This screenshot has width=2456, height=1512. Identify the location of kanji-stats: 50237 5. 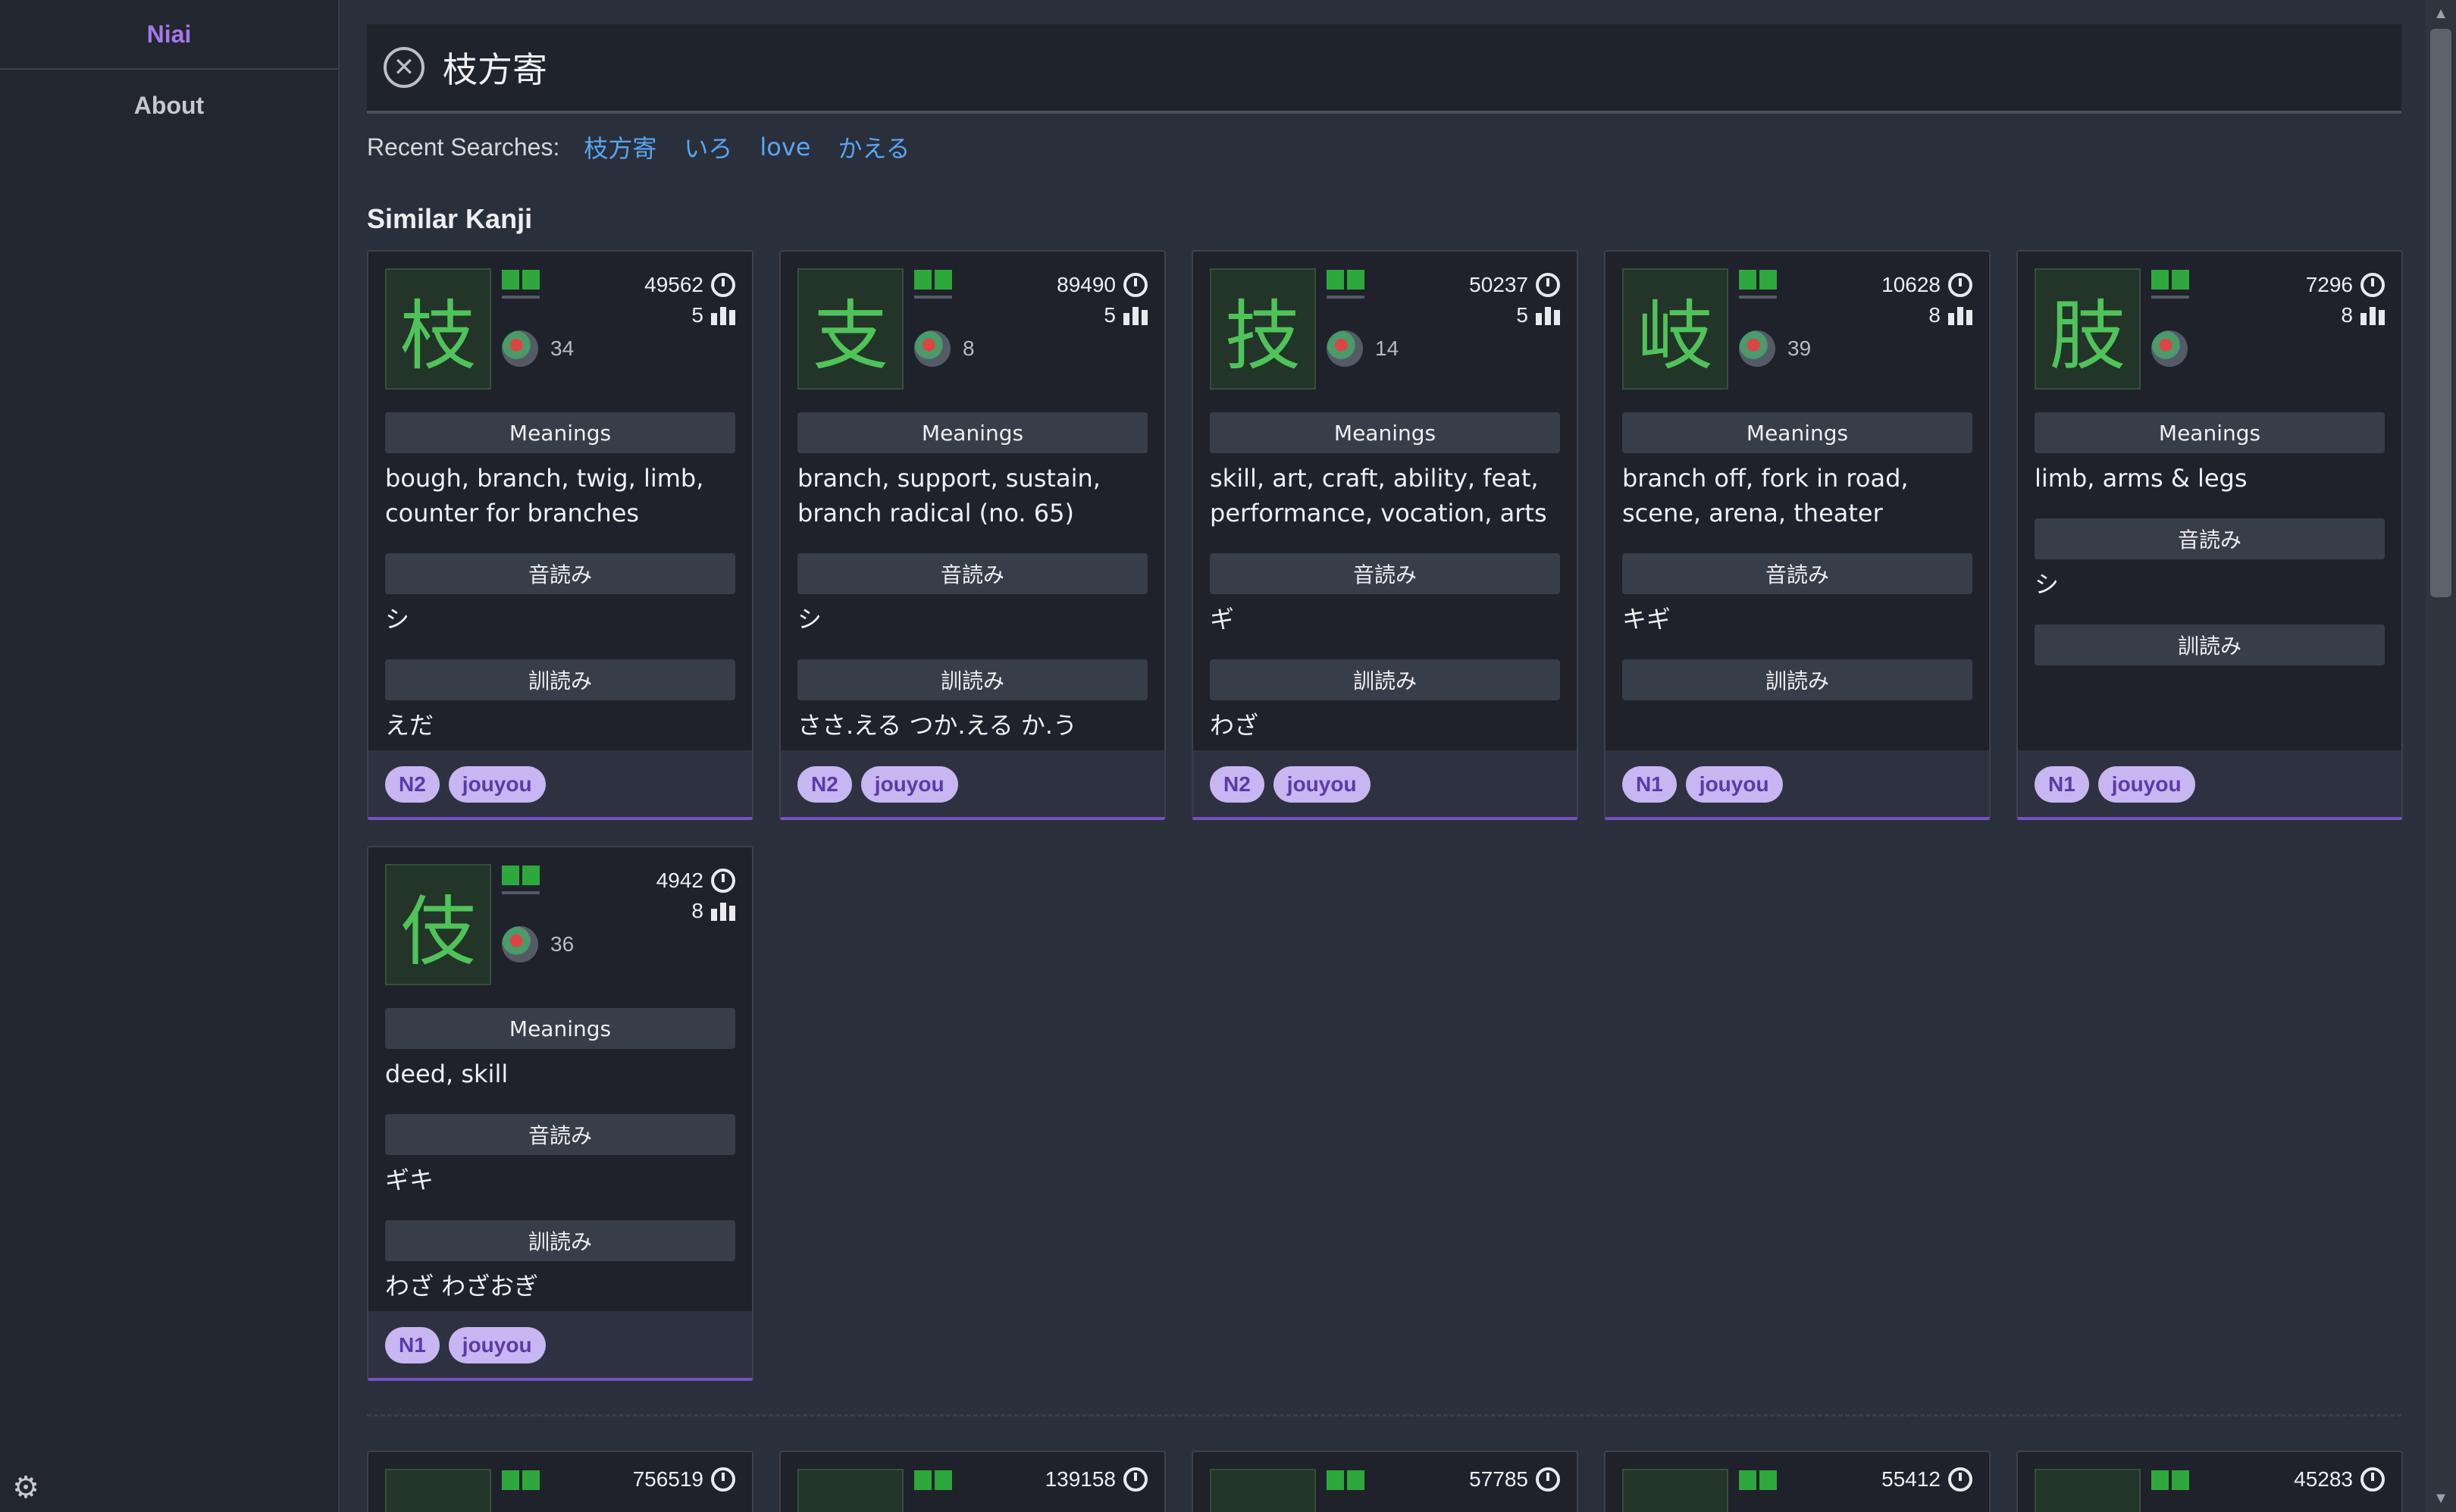
(1514, 300).